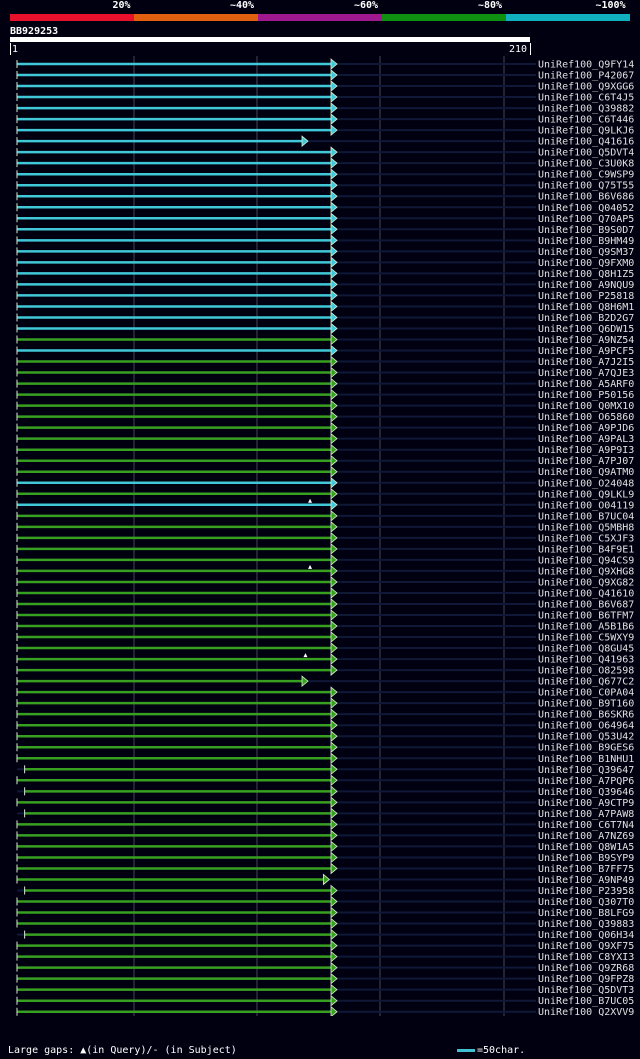 The height and width of the screenshot is (1059, 640). I want to click on hit-label: UniRef100_Q5MBH8, so click(586, 527).